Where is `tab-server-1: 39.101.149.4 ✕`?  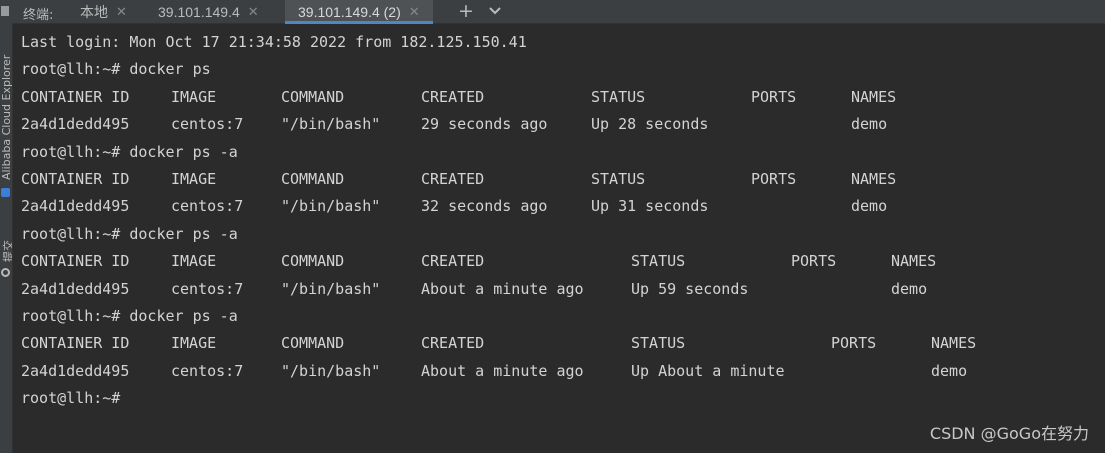
tab-server-1: 39.101.149.4 ✕ is located at coordinates (208, 11).